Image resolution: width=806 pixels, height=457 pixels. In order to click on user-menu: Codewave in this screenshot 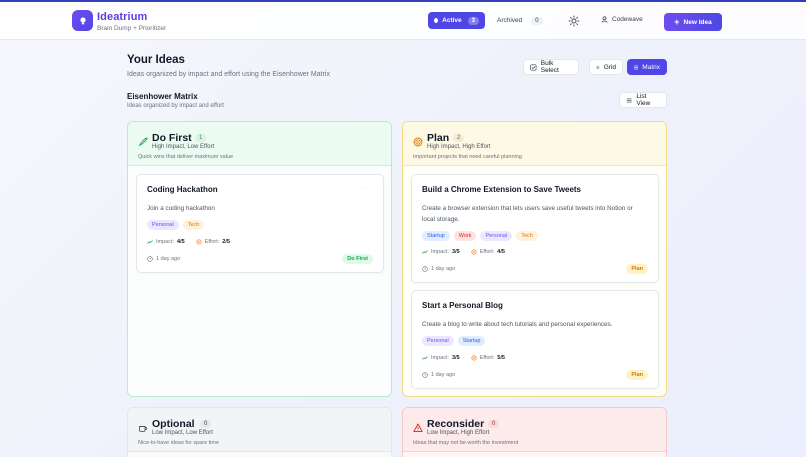, I will do `click(622, 19)`.